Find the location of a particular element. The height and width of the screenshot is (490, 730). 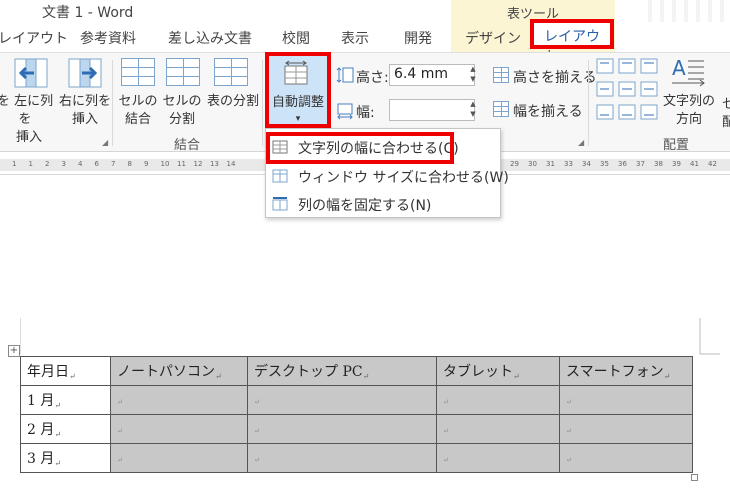

alignment-buttons is located at coordinates (627, 89).